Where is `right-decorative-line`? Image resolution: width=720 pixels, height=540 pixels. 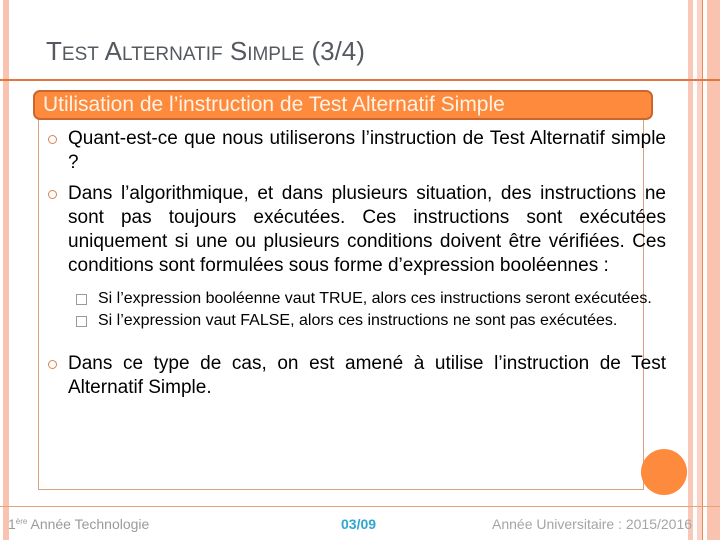
right-decorative-line is located at coordinates (702, 270).